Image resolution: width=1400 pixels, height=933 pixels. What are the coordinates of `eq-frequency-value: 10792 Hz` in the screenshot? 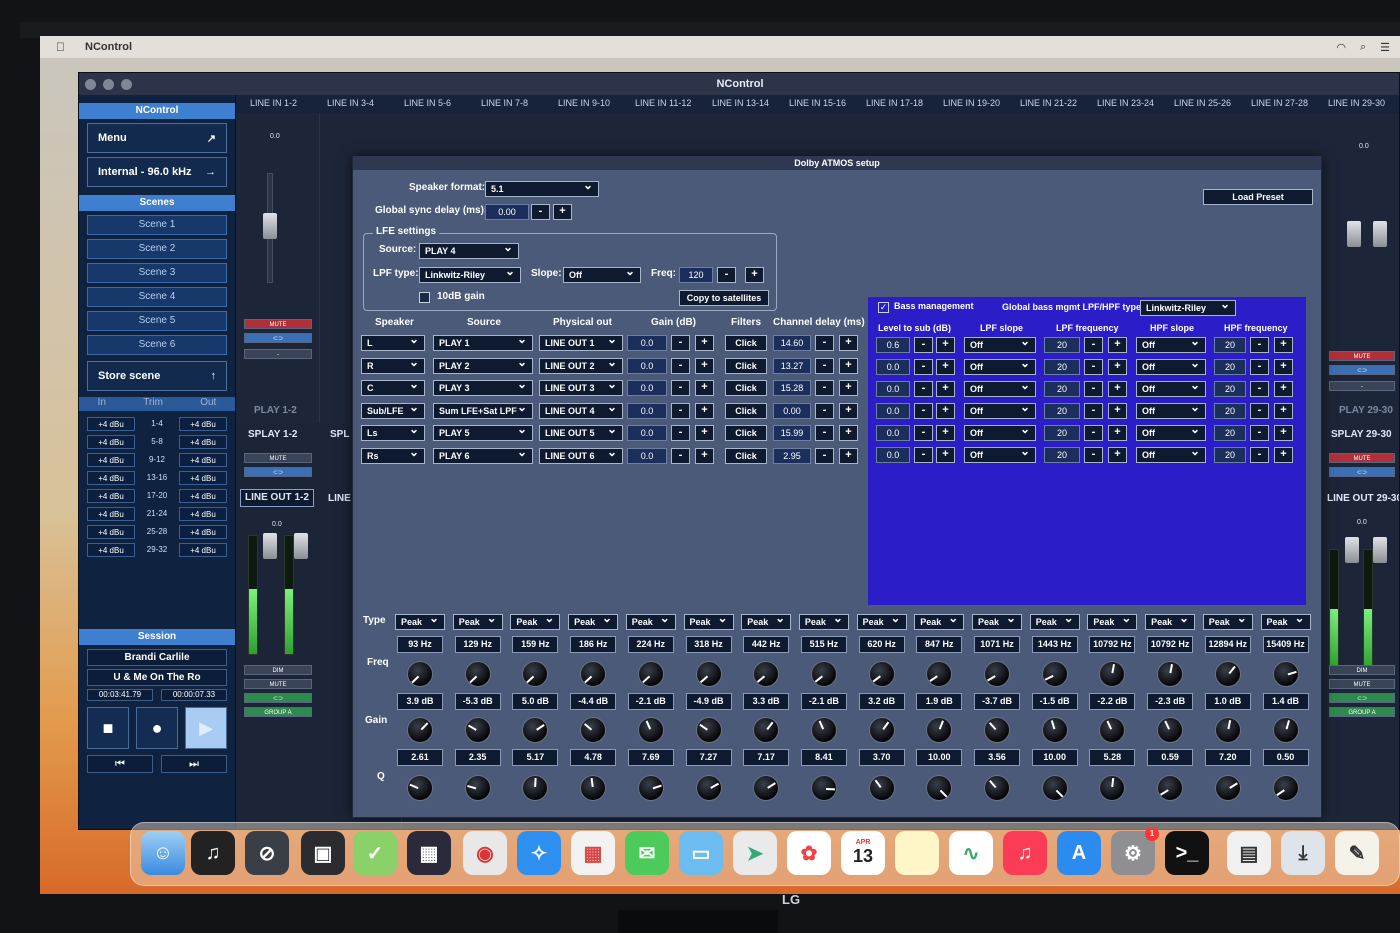 It's located at (1112, 644).